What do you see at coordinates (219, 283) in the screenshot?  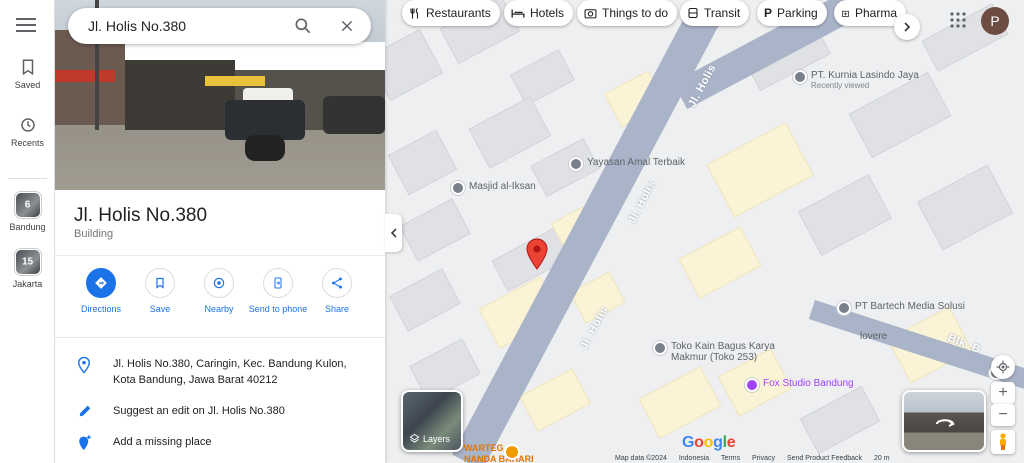 I see `nearby-icon` at bounding box center [219, 283].